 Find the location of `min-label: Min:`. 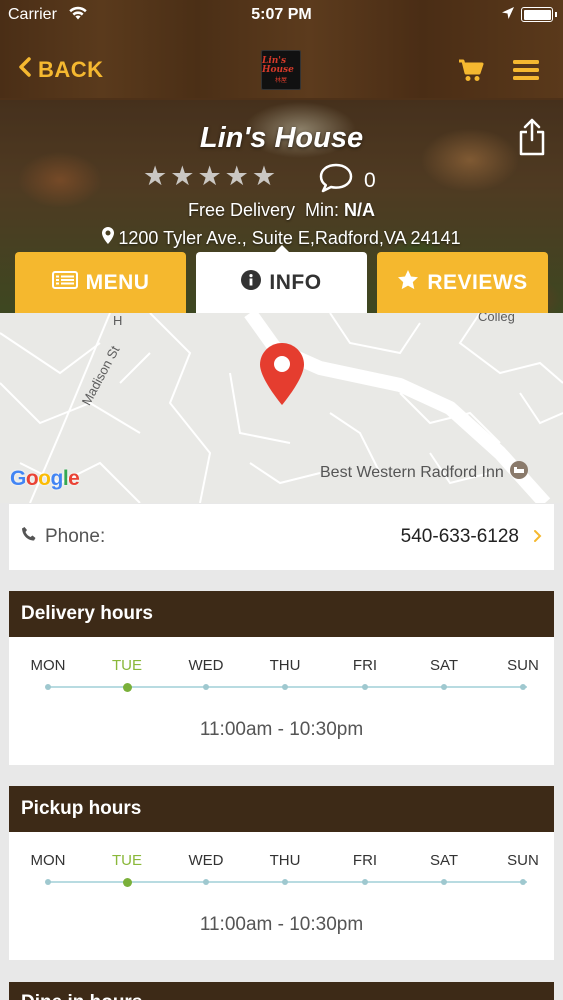

min-label: Min: is located at coordinates (322, 210).